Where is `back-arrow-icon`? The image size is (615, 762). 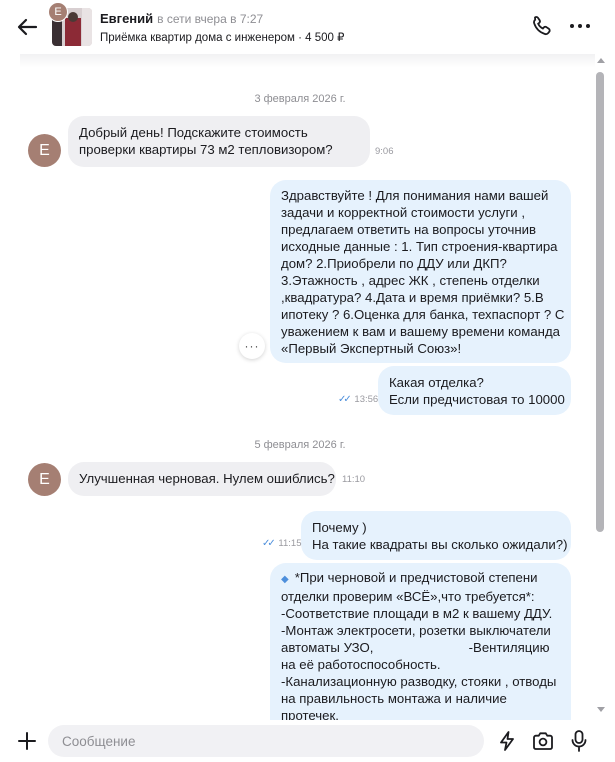 back-arrow-icon is located at coordinates (27, 27).